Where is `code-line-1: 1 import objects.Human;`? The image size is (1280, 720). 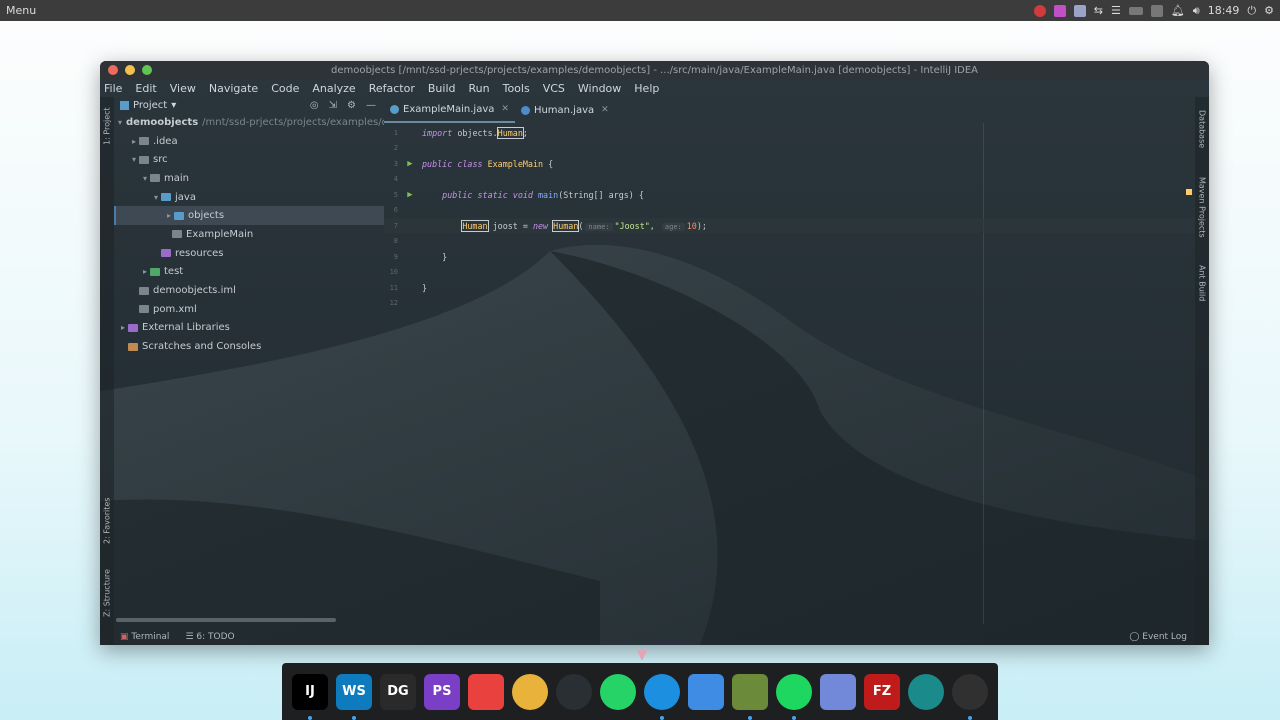 code-line-1: 1 import objects.Human; is located at coordinates (789, 132).